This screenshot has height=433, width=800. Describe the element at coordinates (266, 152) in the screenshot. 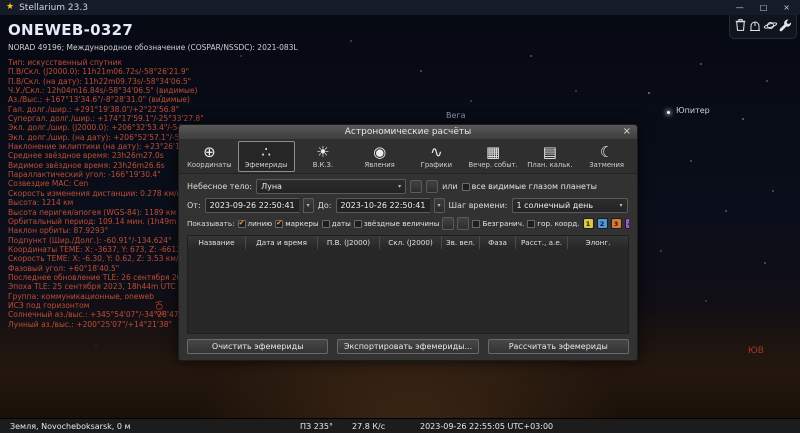

I see `tab-icon: ∴` at that location.